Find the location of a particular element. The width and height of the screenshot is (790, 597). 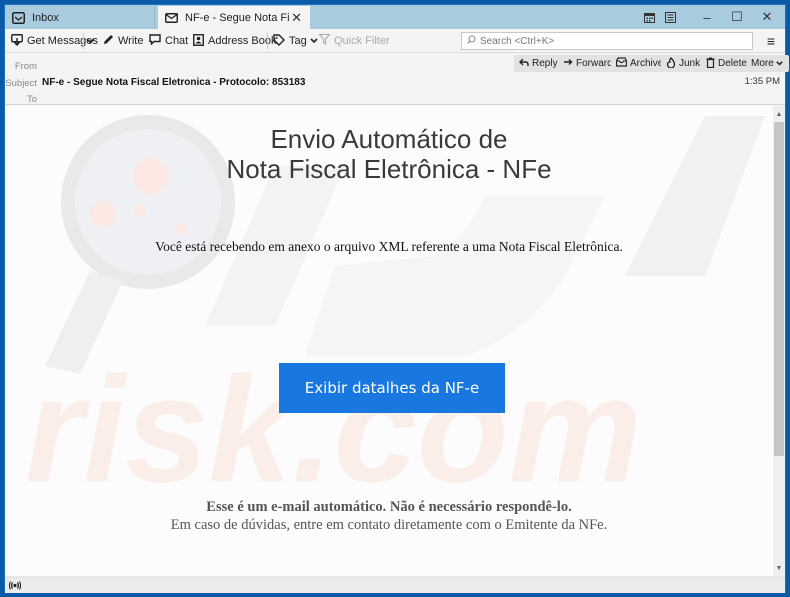

status-bar is located at coordinates (395, 586).